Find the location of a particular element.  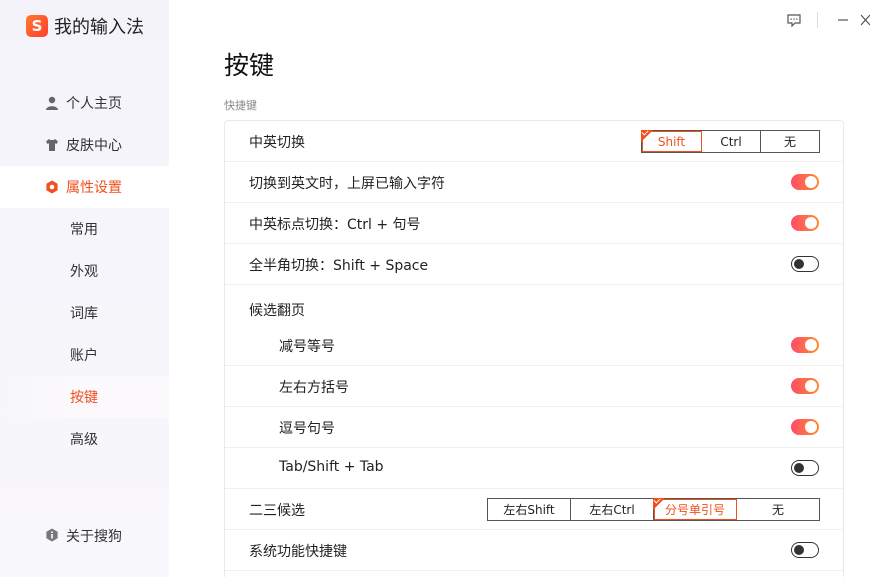

window-controls is located at coordinates (825, 20).